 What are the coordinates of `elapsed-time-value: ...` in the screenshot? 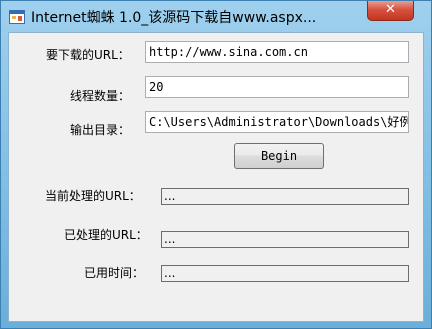 It's located at (285, 273).